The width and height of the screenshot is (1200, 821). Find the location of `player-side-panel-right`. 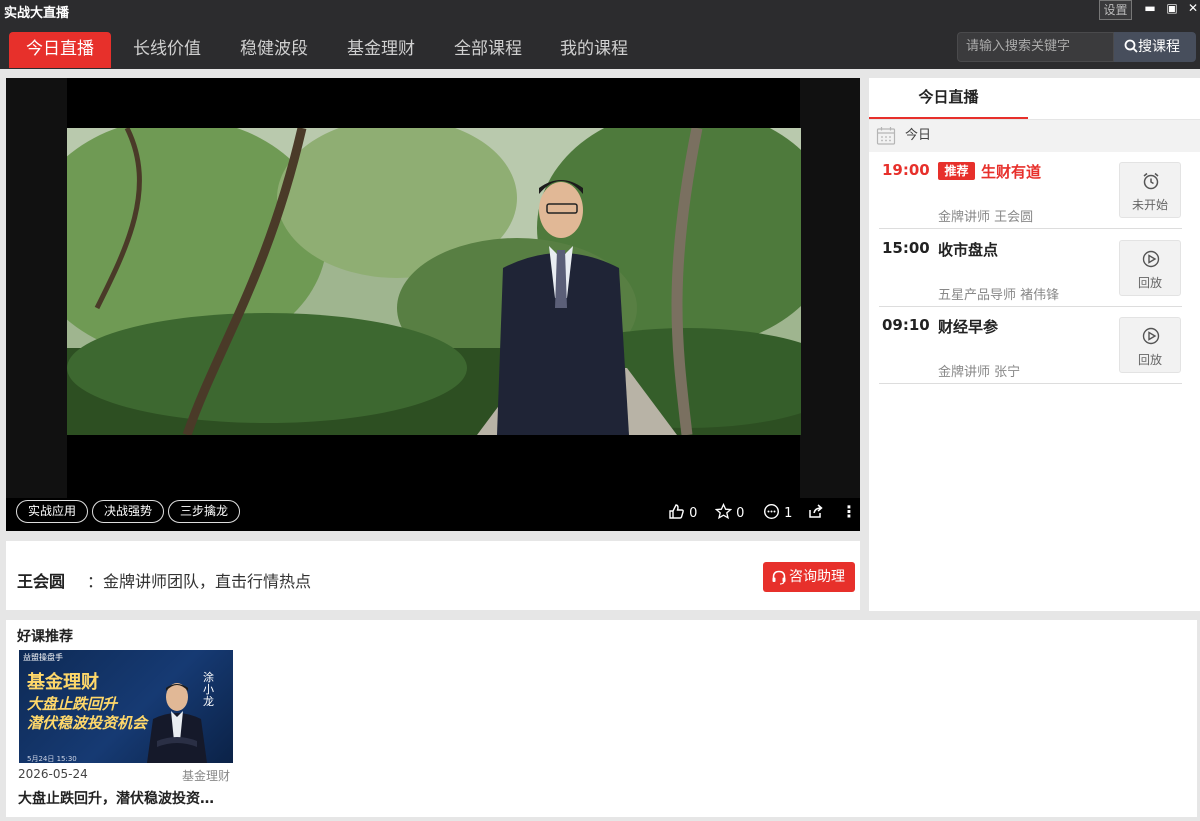

player-side-panel-right is located at coordinates (830, 288).